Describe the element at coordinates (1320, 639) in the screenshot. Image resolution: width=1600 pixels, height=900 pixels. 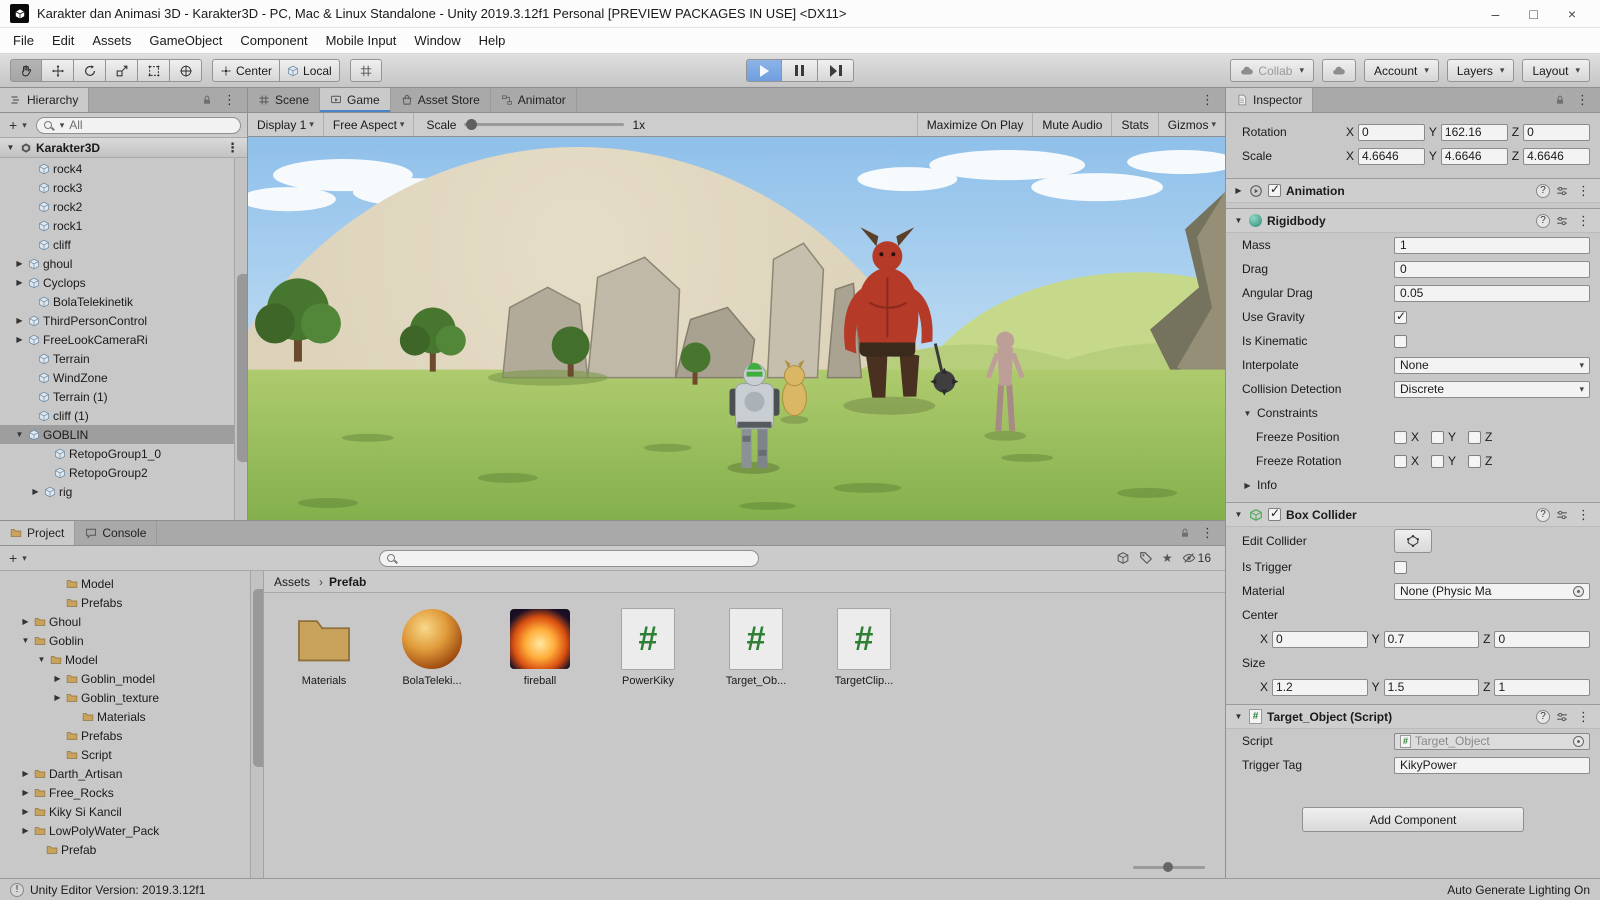
I see `center-x-field: 0` at that location.